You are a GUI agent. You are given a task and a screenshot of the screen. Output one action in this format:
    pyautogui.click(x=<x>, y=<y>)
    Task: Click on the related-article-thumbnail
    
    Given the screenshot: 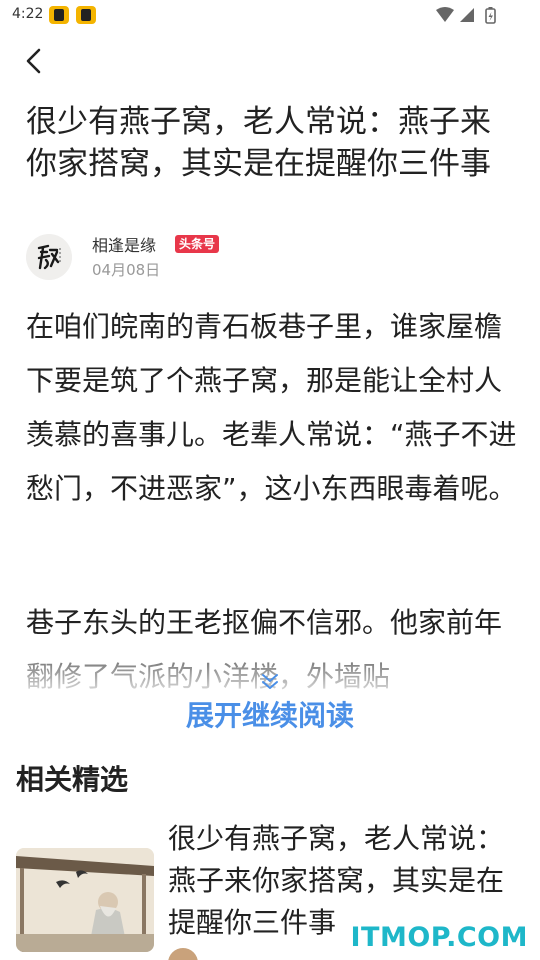 What is the action you would take?
    pyautogui.click(x=85, y=900)
    